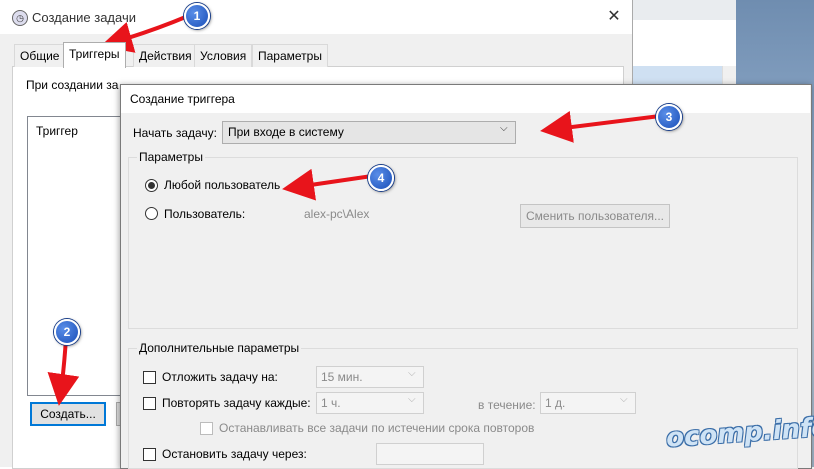  Describe the element at coordinates (669, 117) in the screenshot. I see `badge-3: 3` at that location.